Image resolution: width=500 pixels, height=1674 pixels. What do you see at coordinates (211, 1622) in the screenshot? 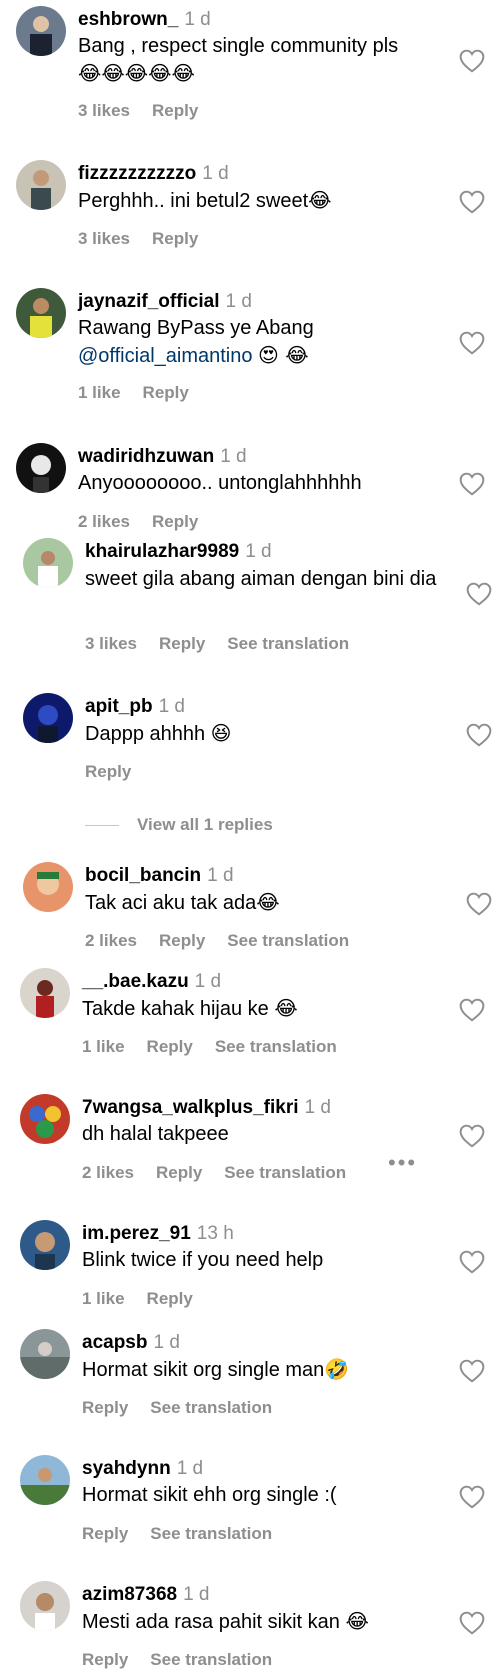
I see `comment-body: Mesti ada rasa pahit sikit kan` at bounding box center [211, 1622].